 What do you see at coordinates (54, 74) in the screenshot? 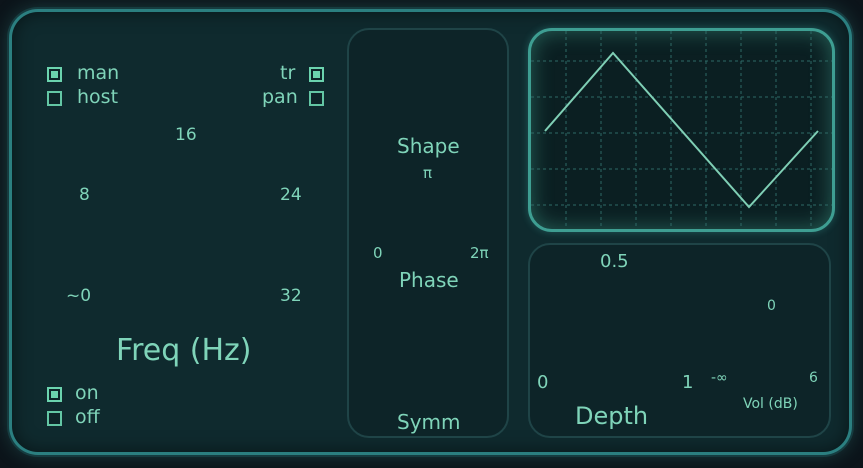
I see `man-checkbox` at bounding box center [54, 74].